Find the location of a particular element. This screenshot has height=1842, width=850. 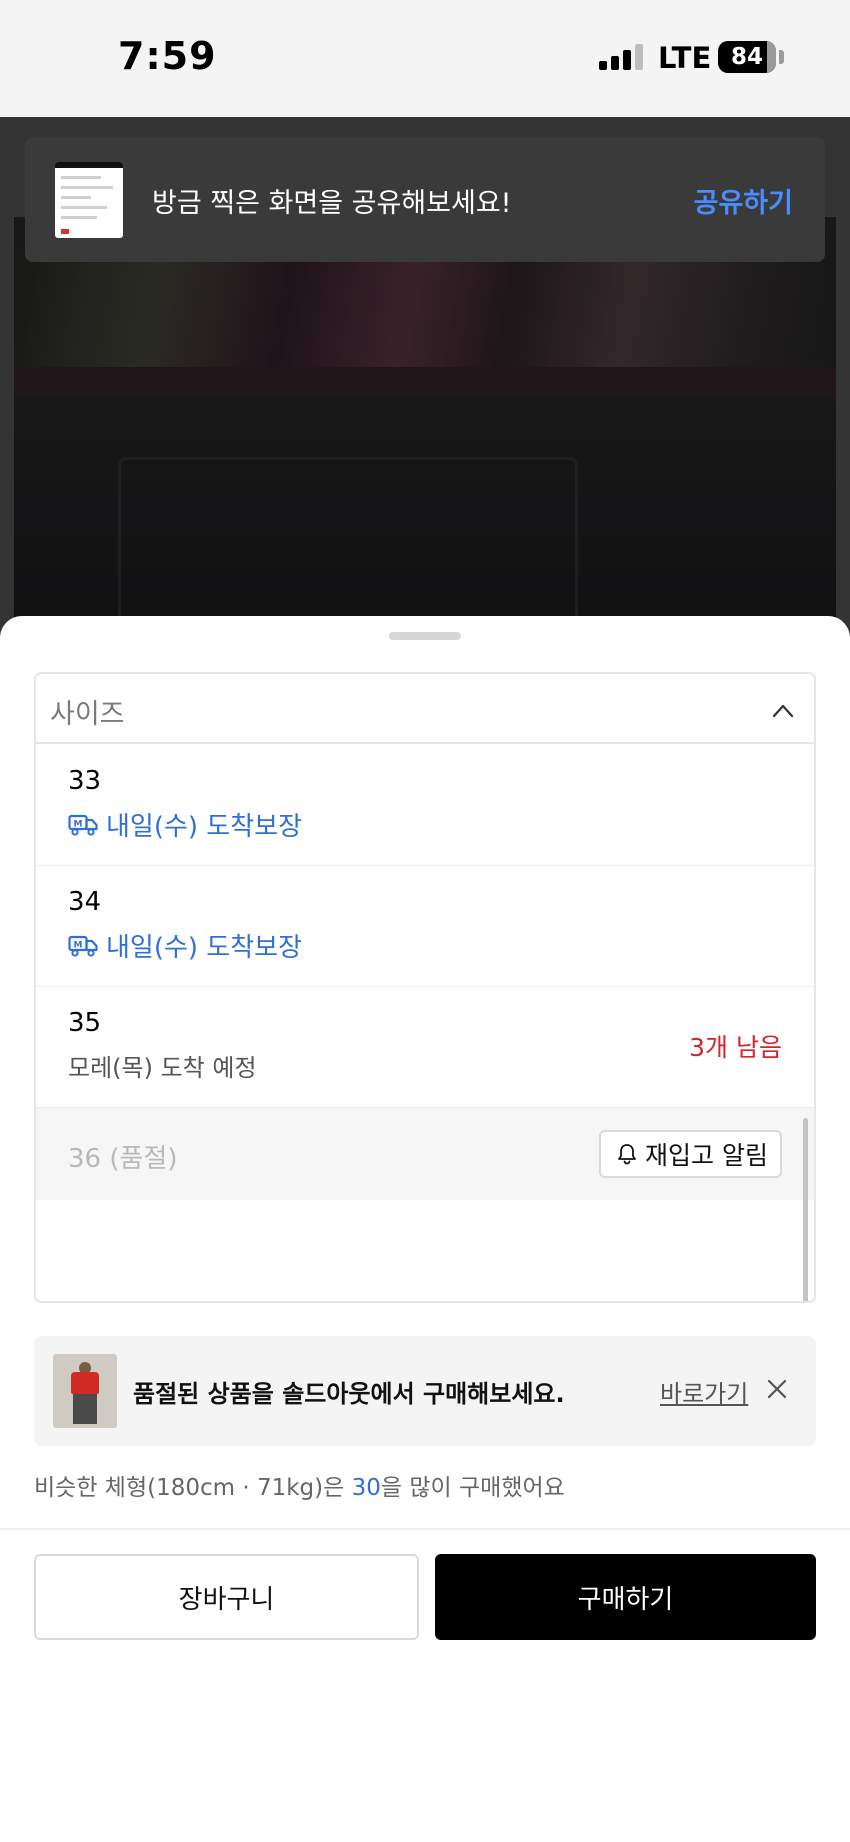

size-value: 34 is located at coordinates (85, 902).